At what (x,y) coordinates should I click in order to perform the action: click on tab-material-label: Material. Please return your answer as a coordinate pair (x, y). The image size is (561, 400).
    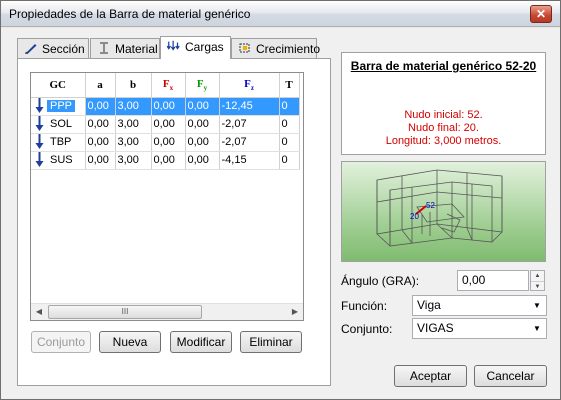
    Looking at the image, I should click on (136, 49).